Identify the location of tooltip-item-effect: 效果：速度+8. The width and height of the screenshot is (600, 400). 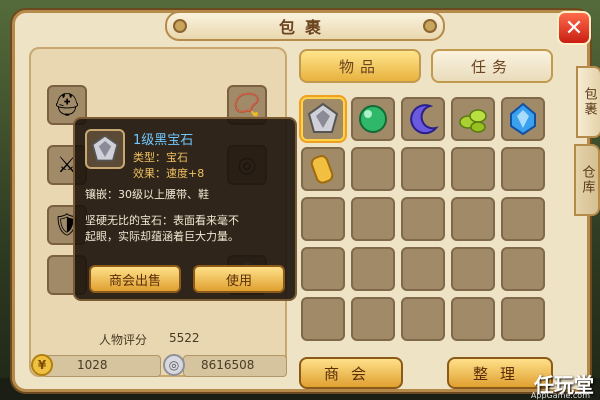
(169, 173).